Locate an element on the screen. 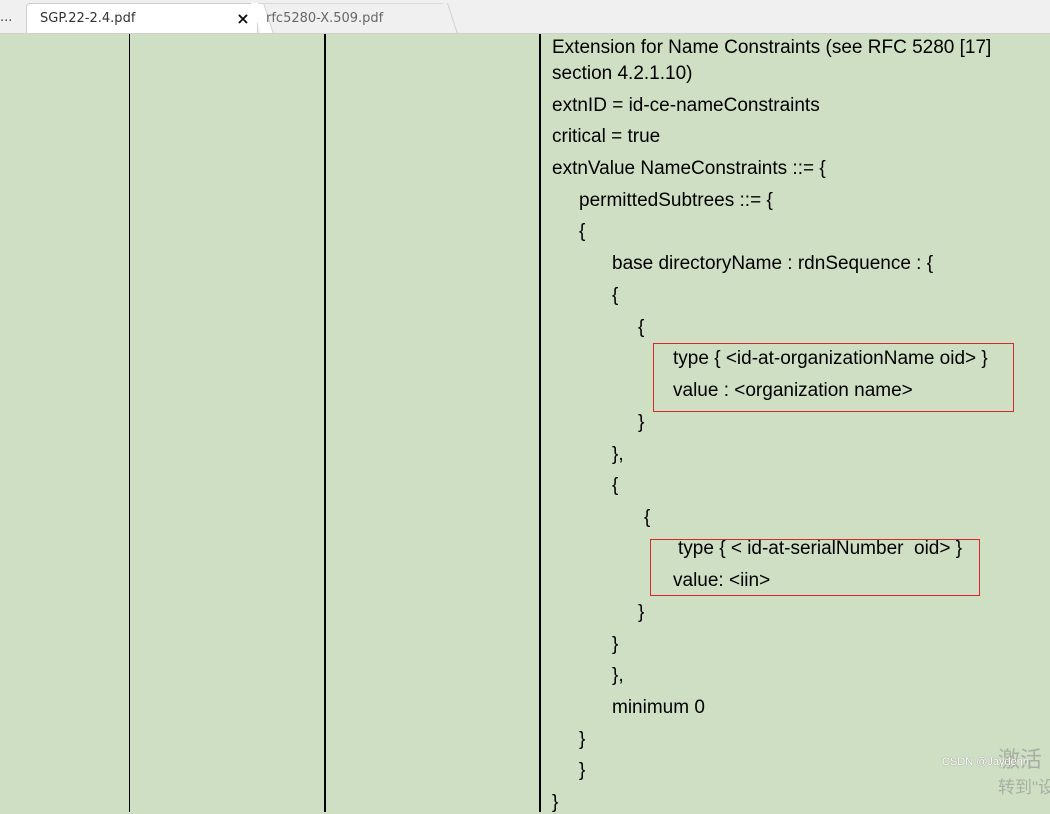  tab-bar: ... SGP.22-2.4.pdf × rfc5280-X.509.pdf is located at coordinates (525, 17).